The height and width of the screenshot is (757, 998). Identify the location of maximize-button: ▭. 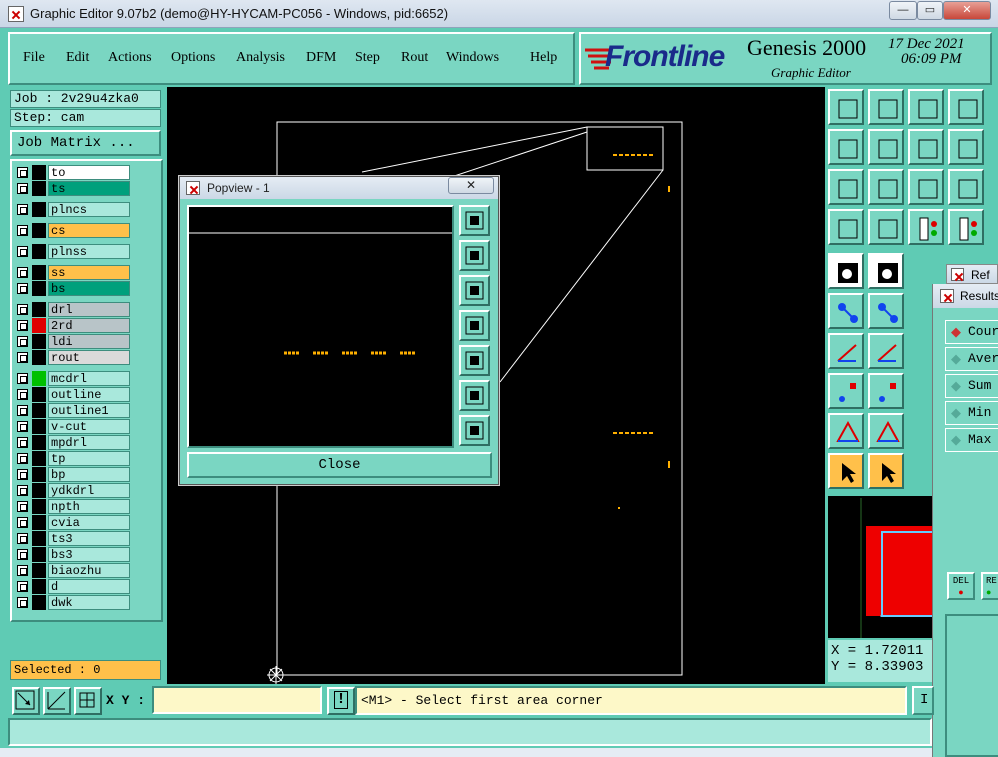
(930, 10).